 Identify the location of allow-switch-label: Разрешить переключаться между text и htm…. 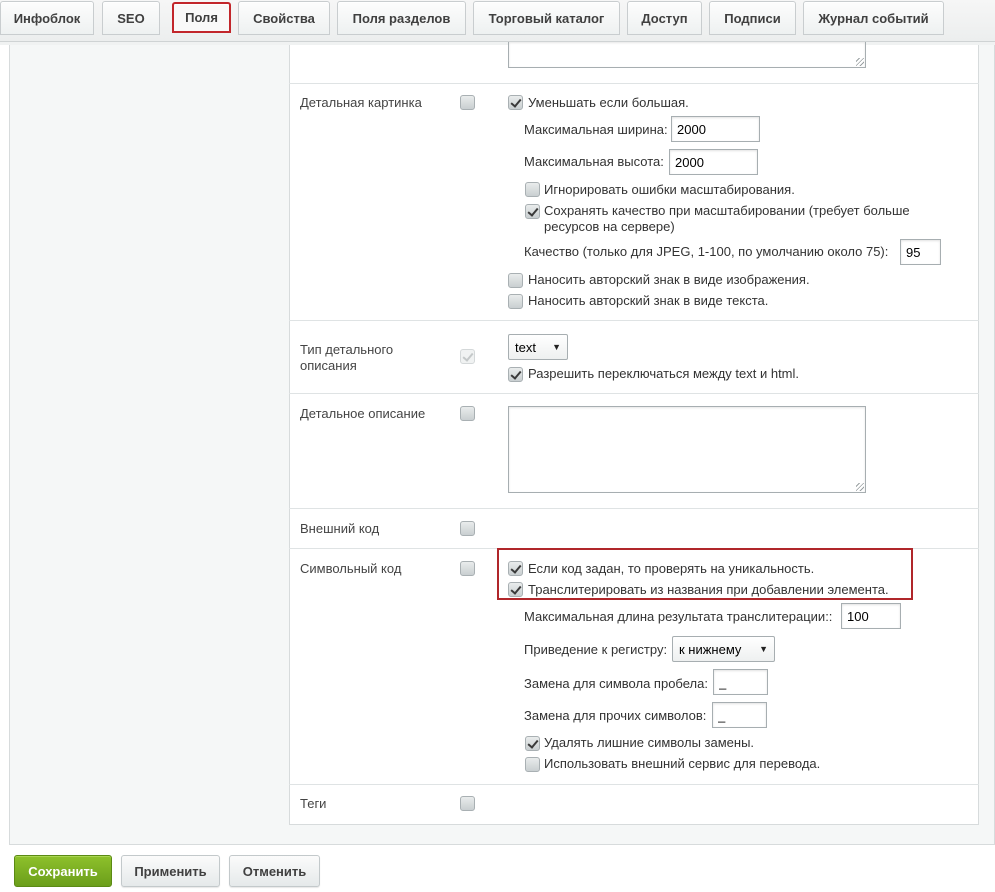
(664, 373).